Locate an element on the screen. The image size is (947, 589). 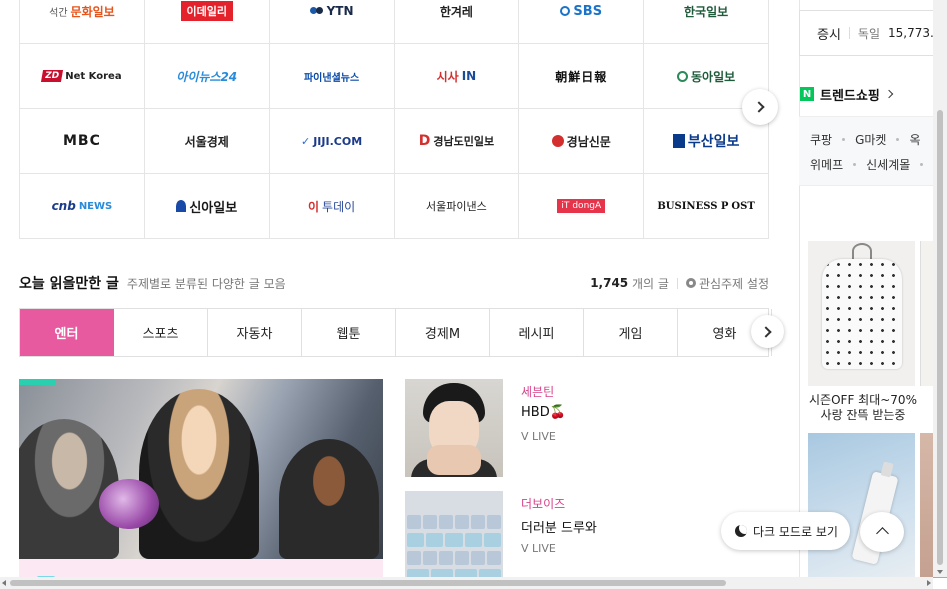
scroll-to-top-button is located at coordinates (882, 532).